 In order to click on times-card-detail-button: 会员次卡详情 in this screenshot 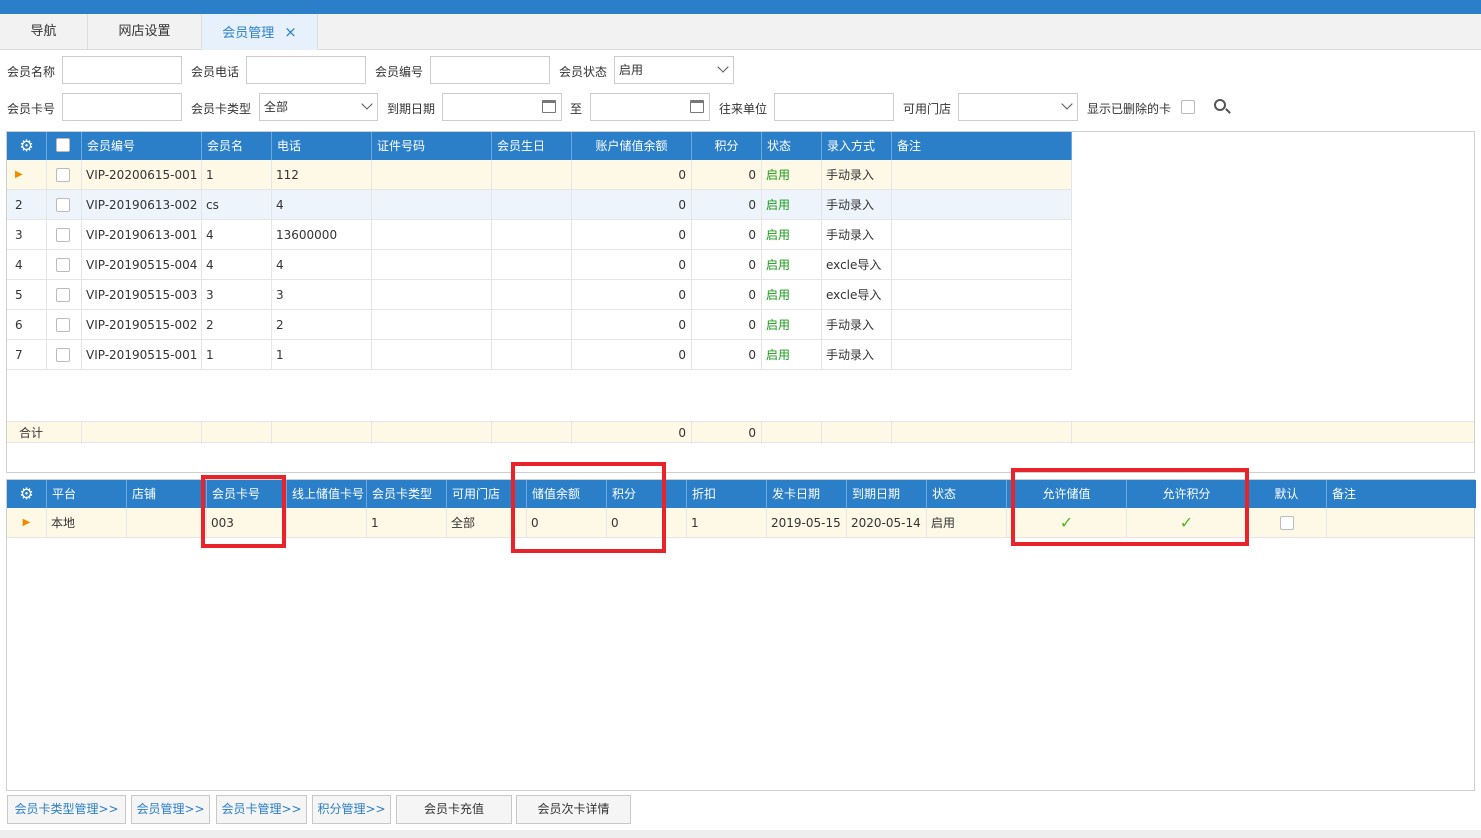, I will do `click(573, 809)`.